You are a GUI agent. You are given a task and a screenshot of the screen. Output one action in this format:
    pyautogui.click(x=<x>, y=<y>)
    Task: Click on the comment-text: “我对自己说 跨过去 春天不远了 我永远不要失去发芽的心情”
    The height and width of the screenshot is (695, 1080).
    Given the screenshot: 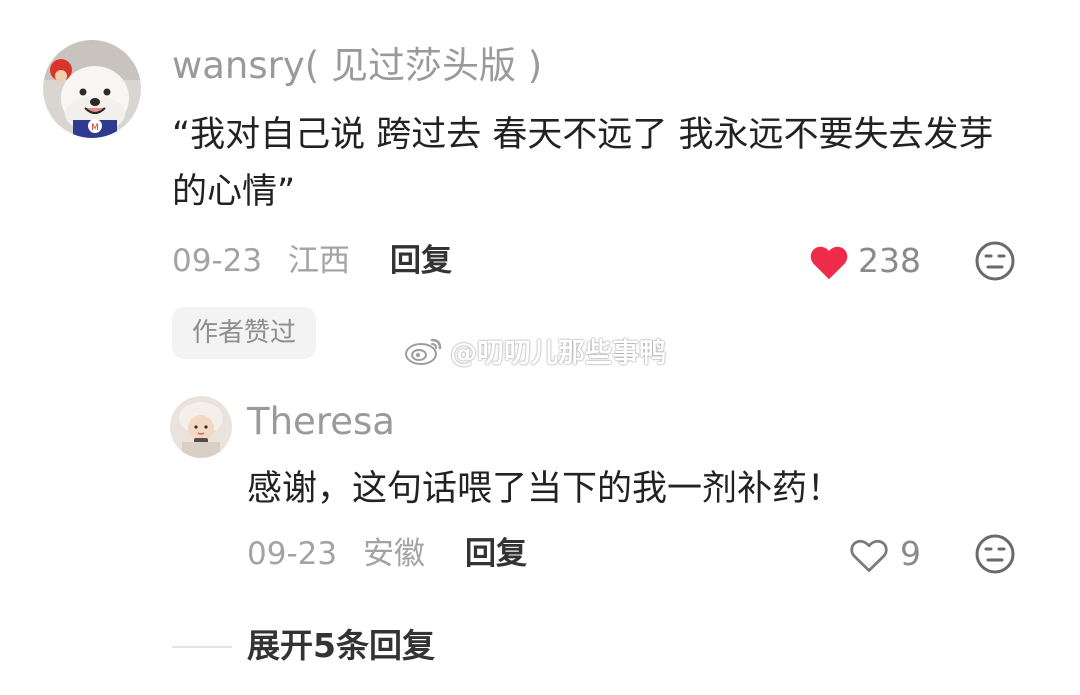 What is the action you would take?
    pyautogui.click(x=583, y=163)
    